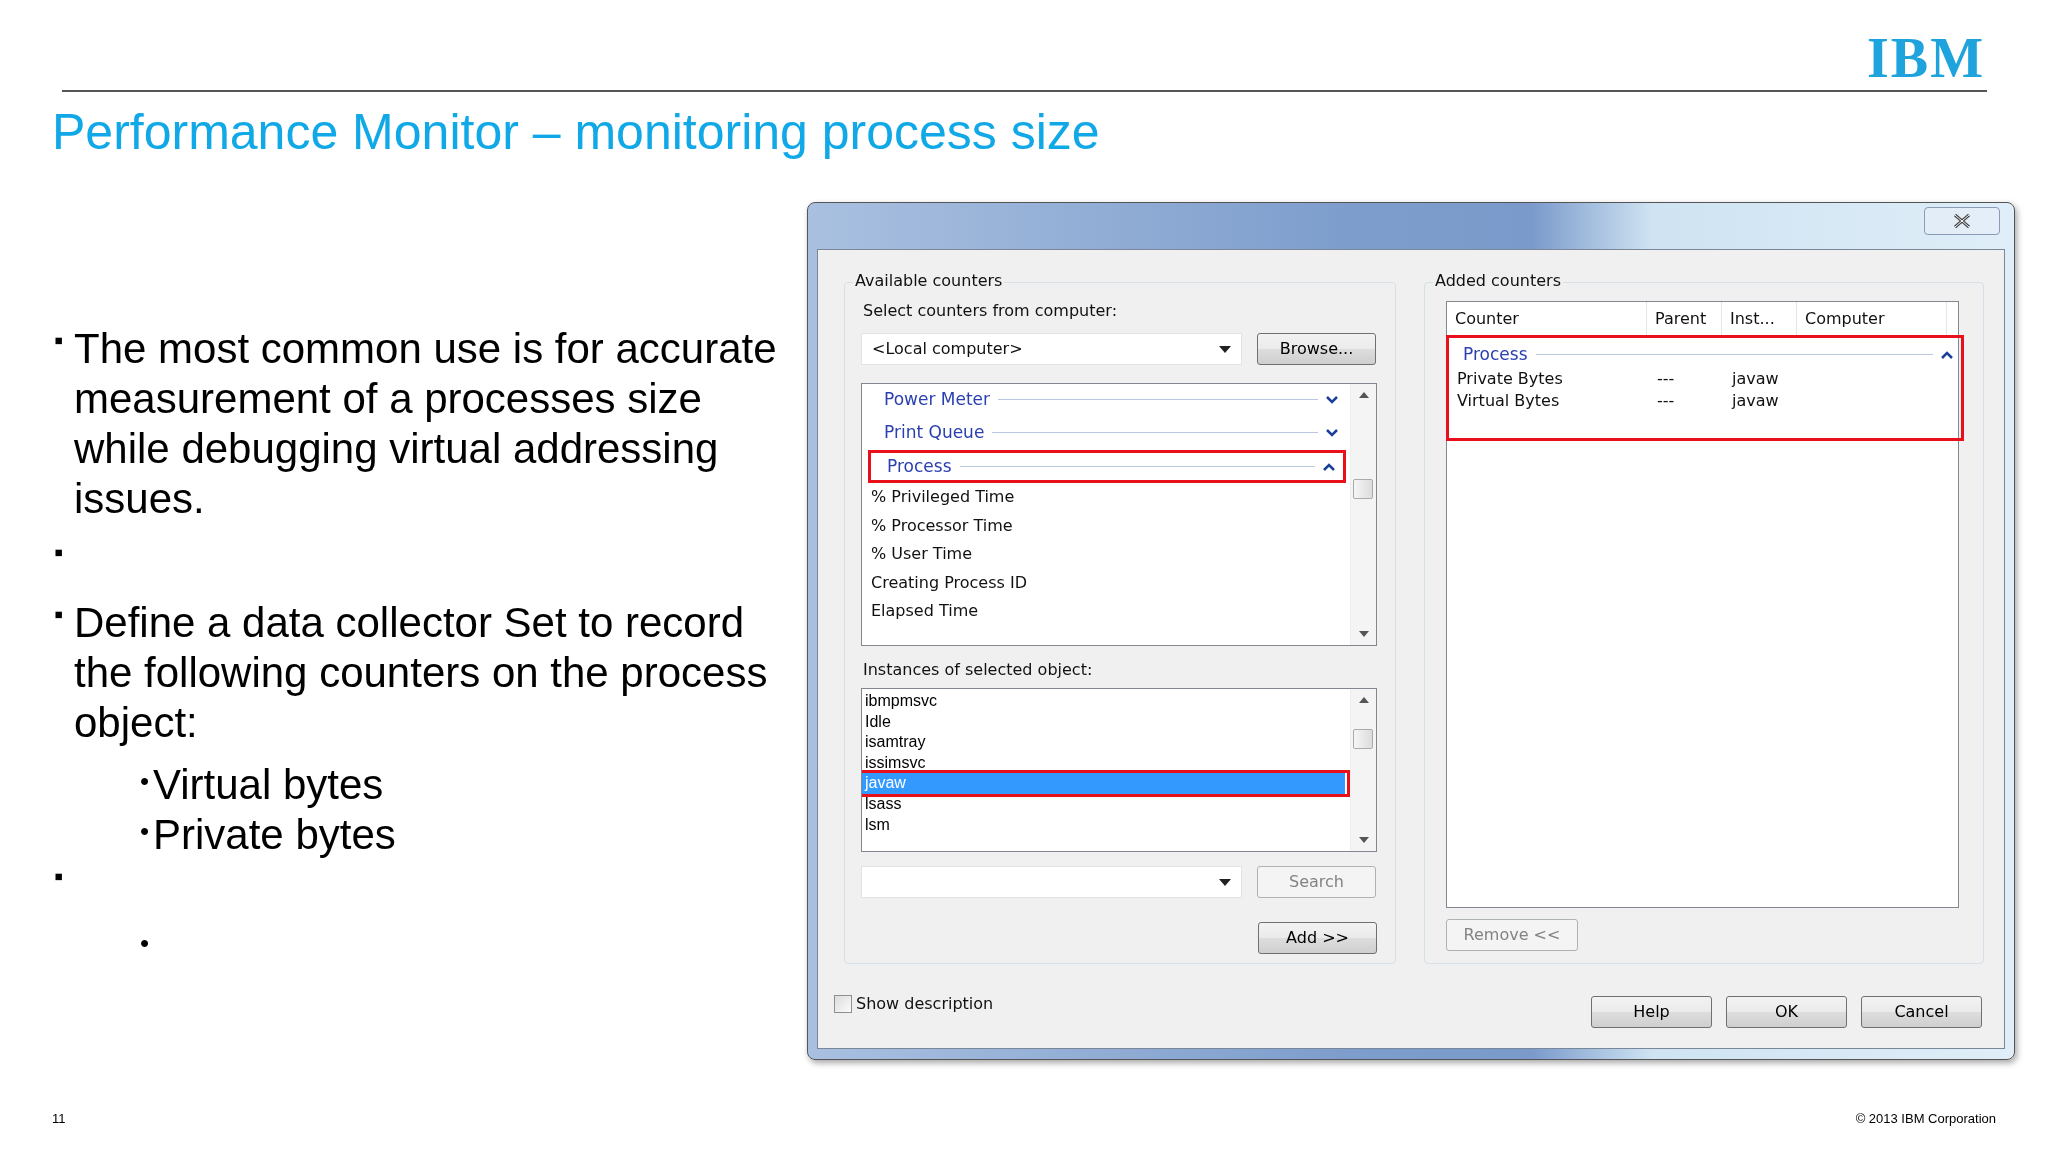 Image resolution: width=2048 pixels, height=1152 pixels. I want to click on bullet-text: Define a data collector Set to record the following counters on the process object:, so click(421, 673).